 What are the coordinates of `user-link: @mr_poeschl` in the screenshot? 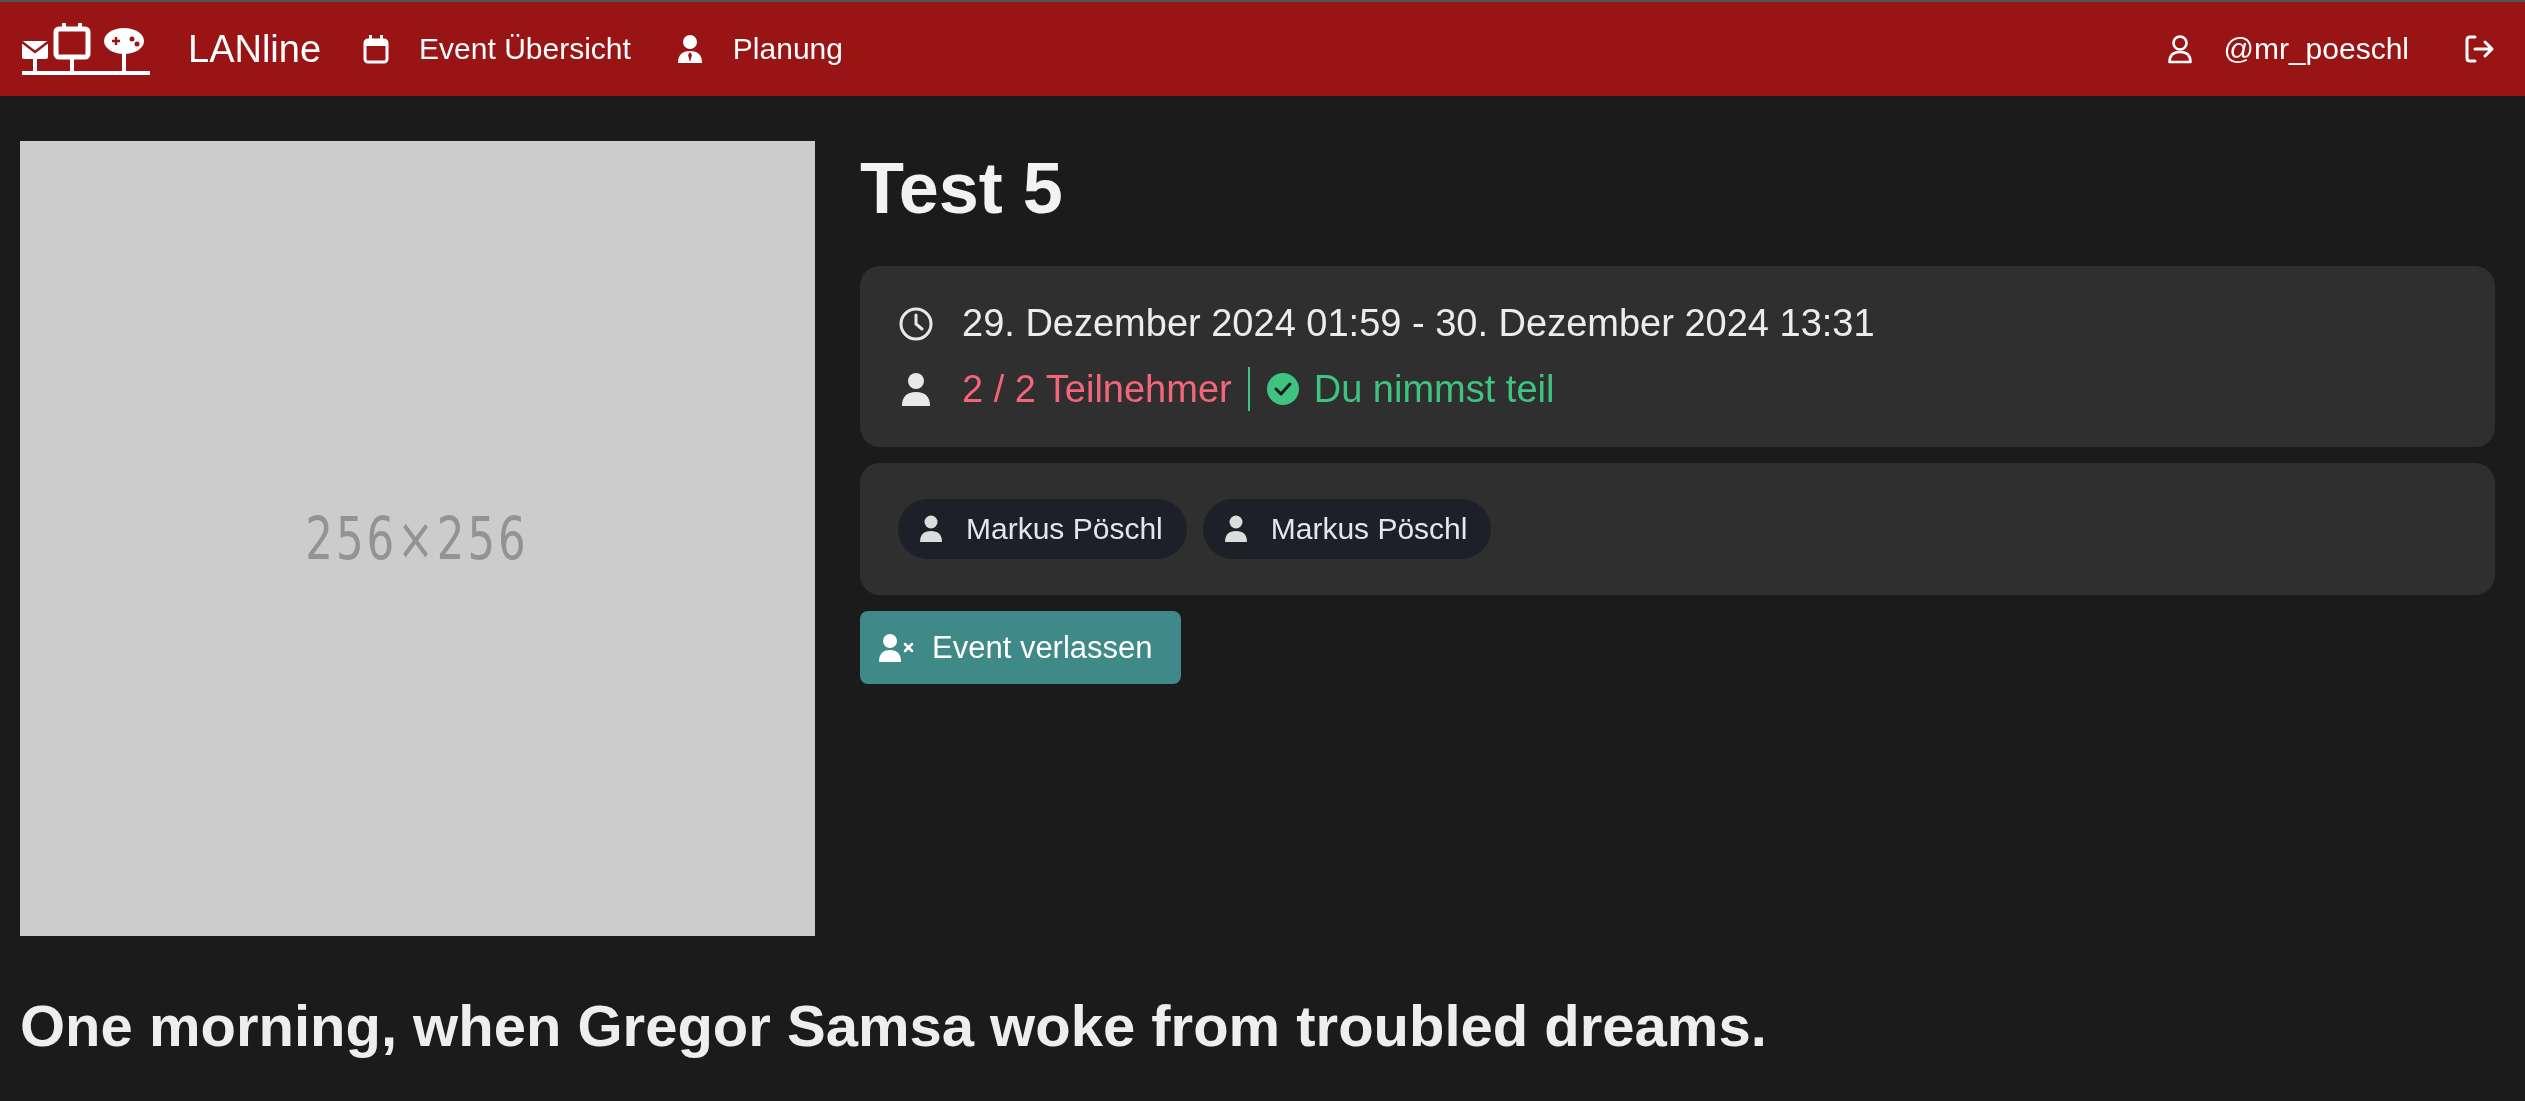 It's located at (2288, 49).